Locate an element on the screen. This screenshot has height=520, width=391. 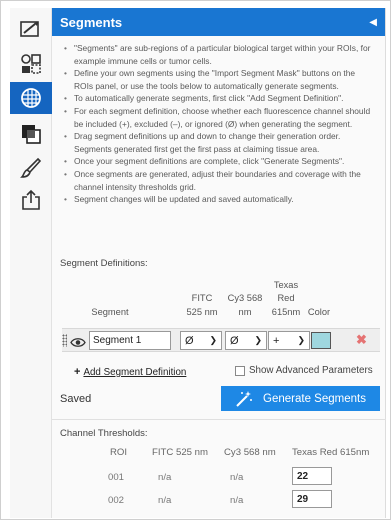
advanced-label: Show Advanced Parameters is located at coordinates (311, 370).